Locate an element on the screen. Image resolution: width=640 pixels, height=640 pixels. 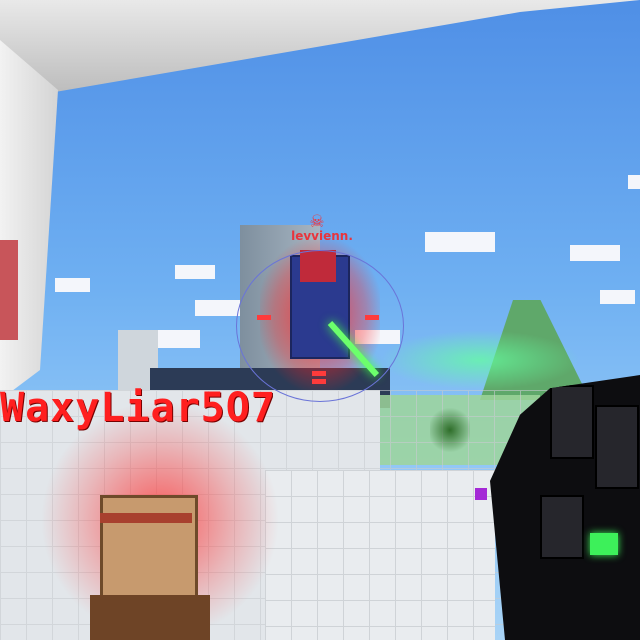
crosshair-ring is located at coordinates (320, 326).